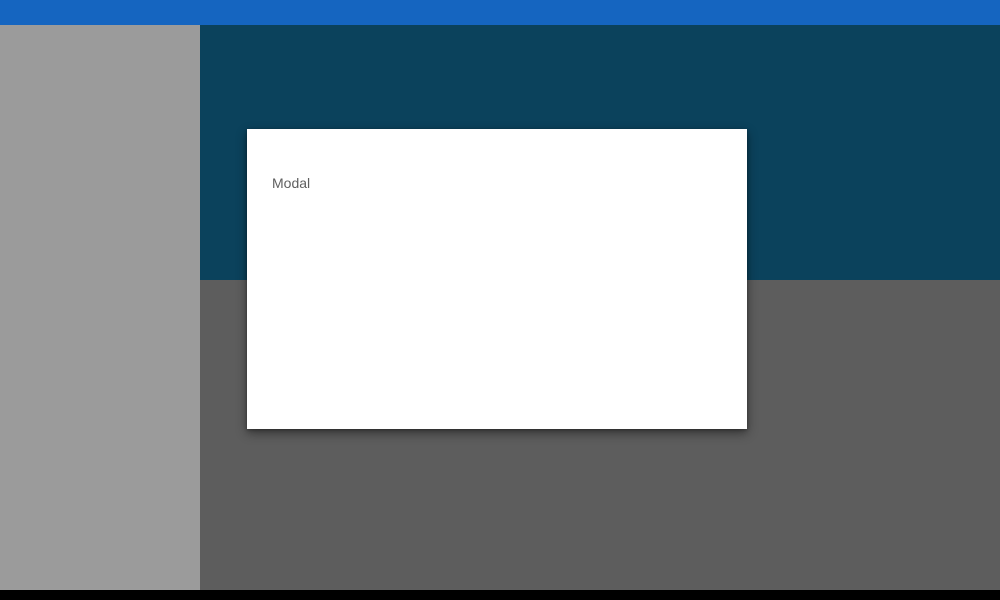 The width and height of the screenshot is (1000, 600). I want to click on modal-title: Modal, so click(291, 183).